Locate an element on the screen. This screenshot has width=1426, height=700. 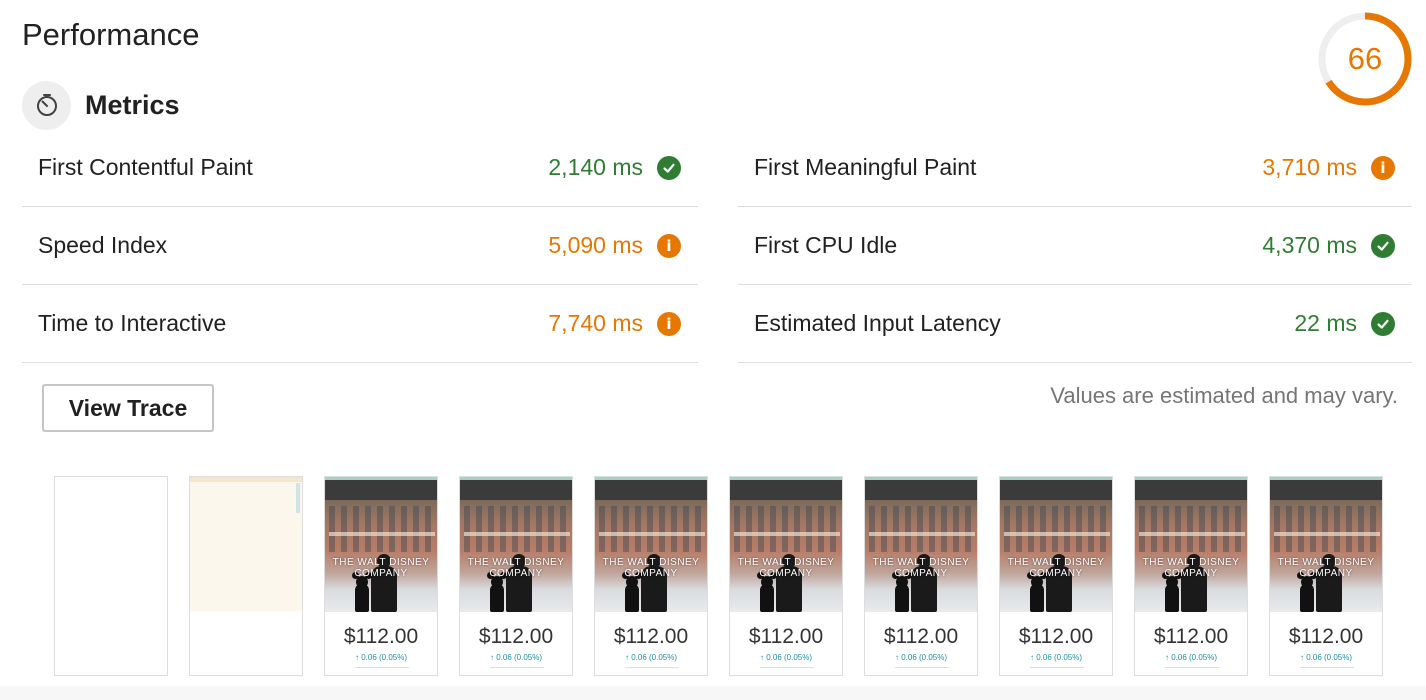
metric-value: 2,140 ms is located at coordinates (595, 167).